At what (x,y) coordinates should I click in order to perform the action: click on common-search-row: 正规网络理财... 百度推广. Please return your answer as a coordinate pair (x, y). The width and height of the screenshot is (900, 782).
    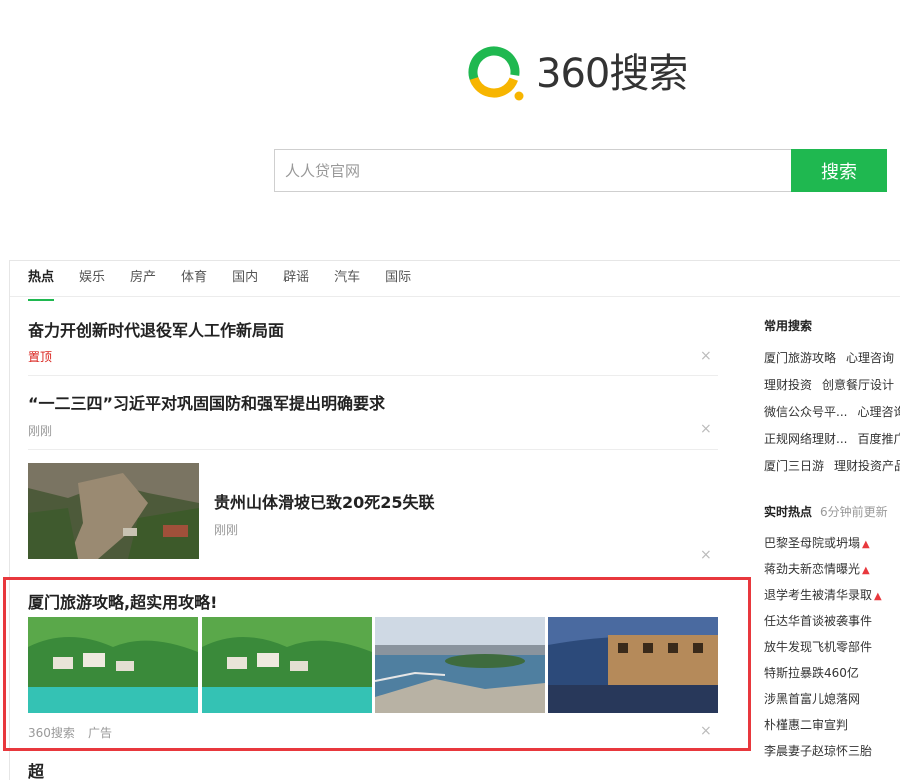
    Looking at the image, I should click on (832, 438).